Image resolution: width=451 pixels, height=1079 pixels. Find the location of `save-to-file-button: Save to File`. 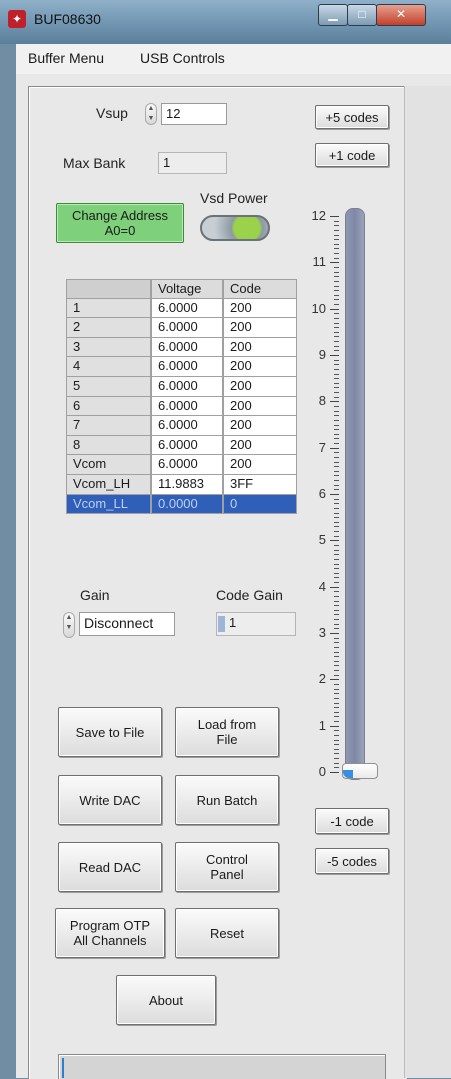

save-to-file-button: Save to File is located at coordinates (110, 732).